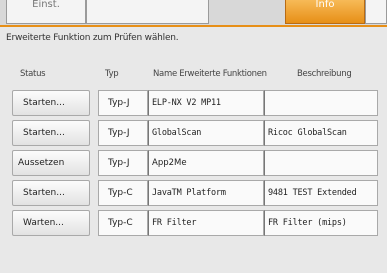  What do you see at coordinates (33, 74) in the screenshot?
I see `header-status: Status` at bounding box center [33, 74].